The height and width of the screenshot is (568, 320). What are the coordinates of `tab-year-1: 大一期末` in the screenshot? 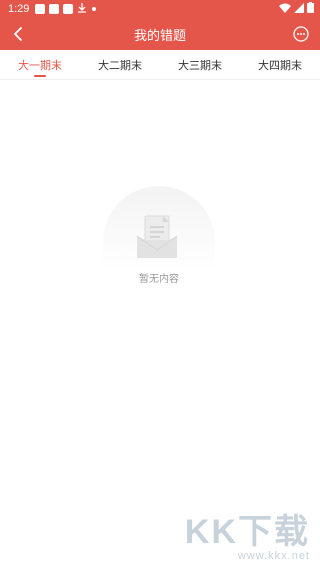 It's located at (40, 64).